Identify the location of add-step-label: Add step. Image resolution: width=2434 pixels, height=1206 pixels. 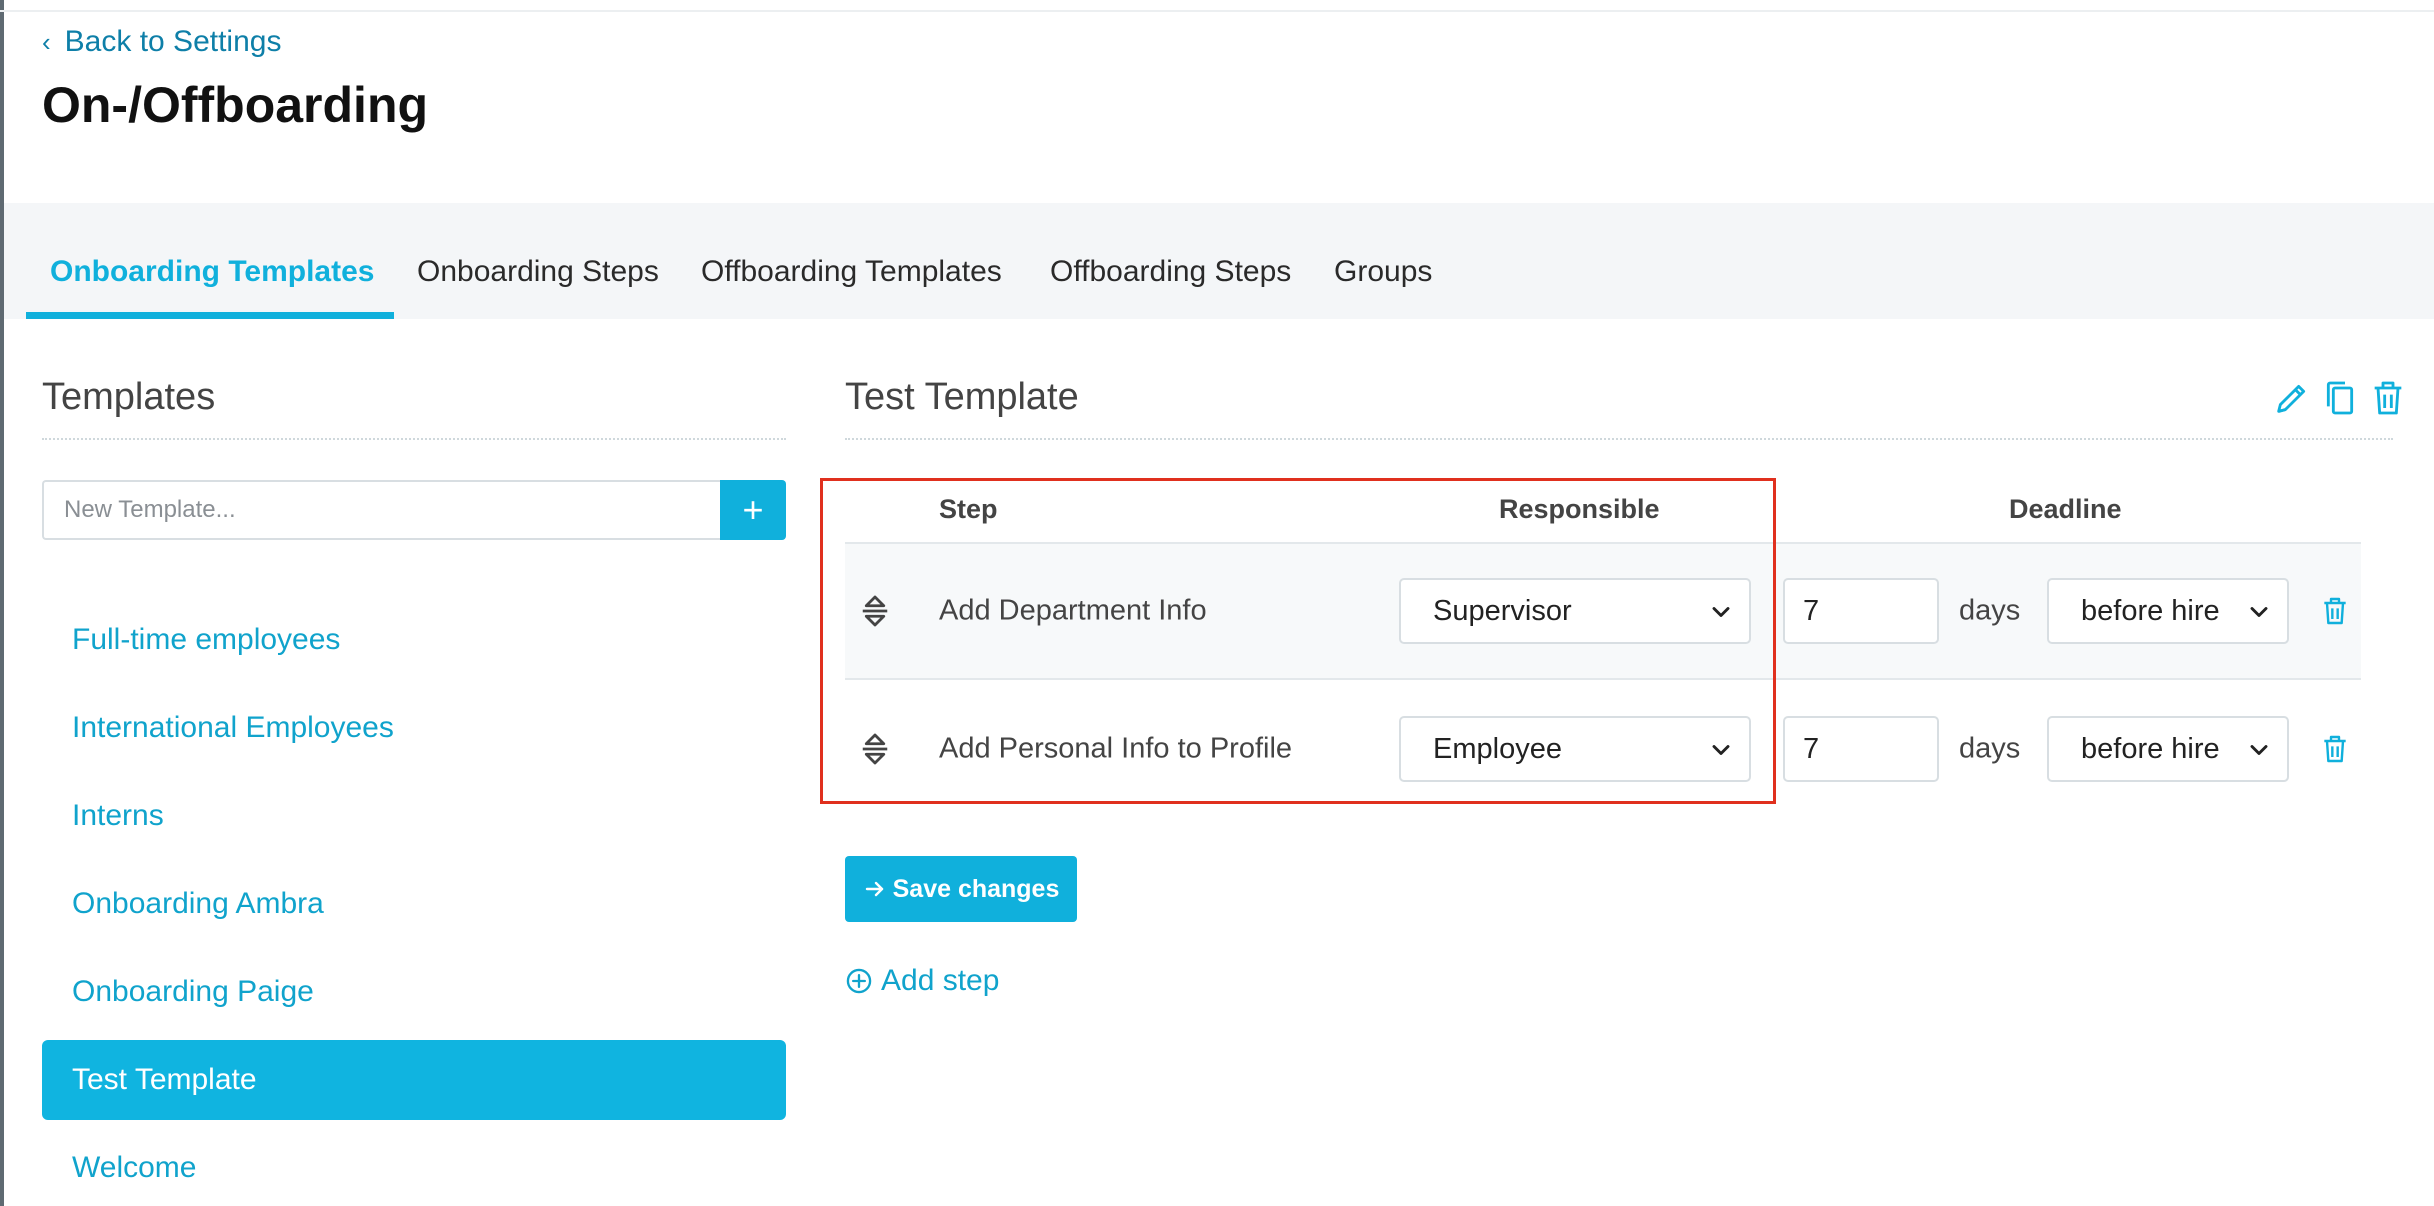
(940, 980).